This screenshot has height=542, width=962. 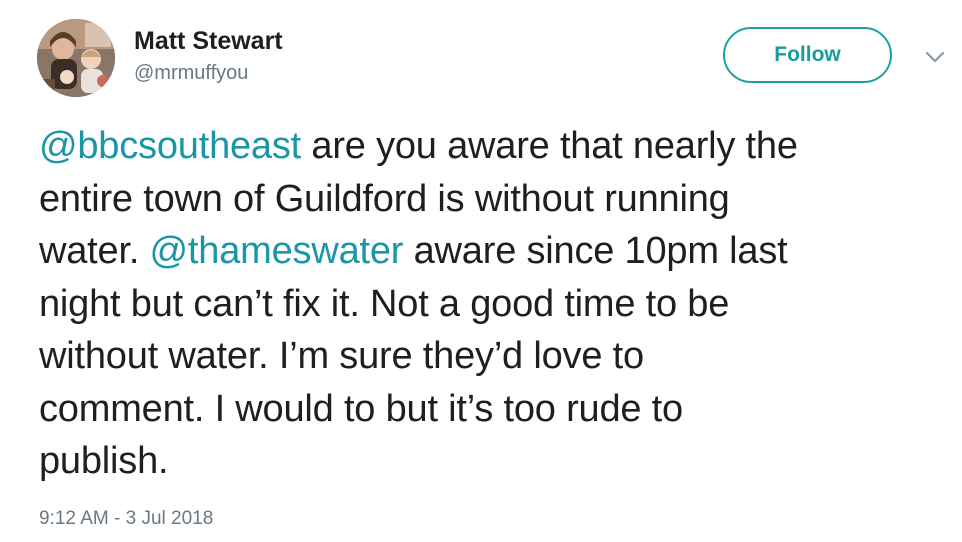 What do you see at coordinates (94, 251) in the screenshot?
I see `tweet-text-segment: water.` at bounding box center [94, 251].